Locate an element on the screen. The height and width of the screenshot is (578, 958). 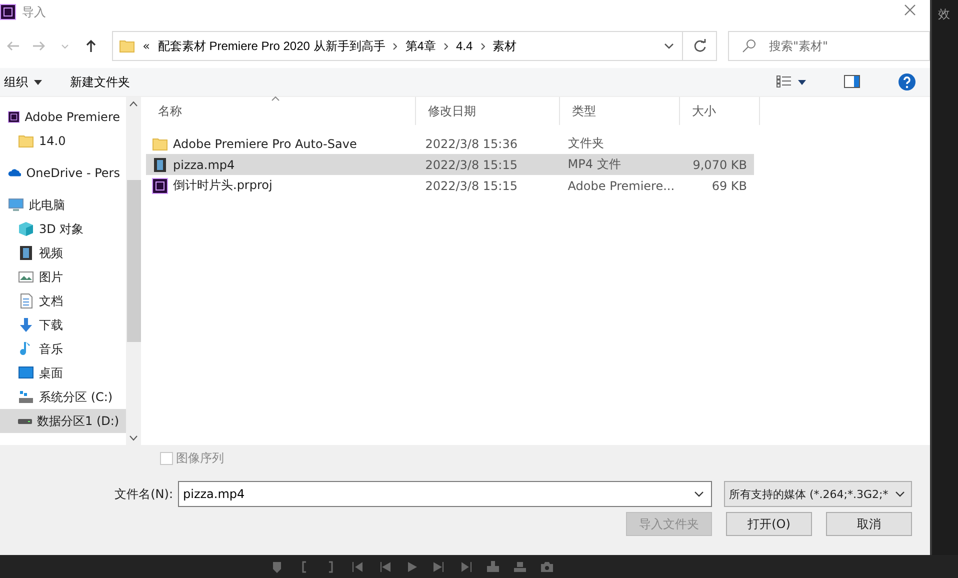
table-cell-text: 文件夹 is located at coordinates (585, 143).